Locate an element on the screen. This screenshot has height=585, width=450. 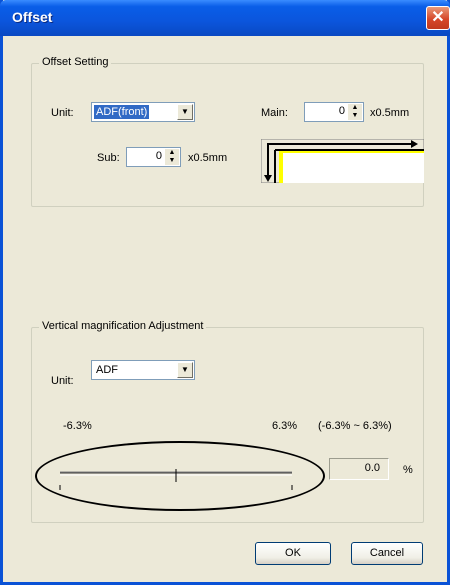
offset-setting-title: Offset Setting is located at coordinates (75, 62).